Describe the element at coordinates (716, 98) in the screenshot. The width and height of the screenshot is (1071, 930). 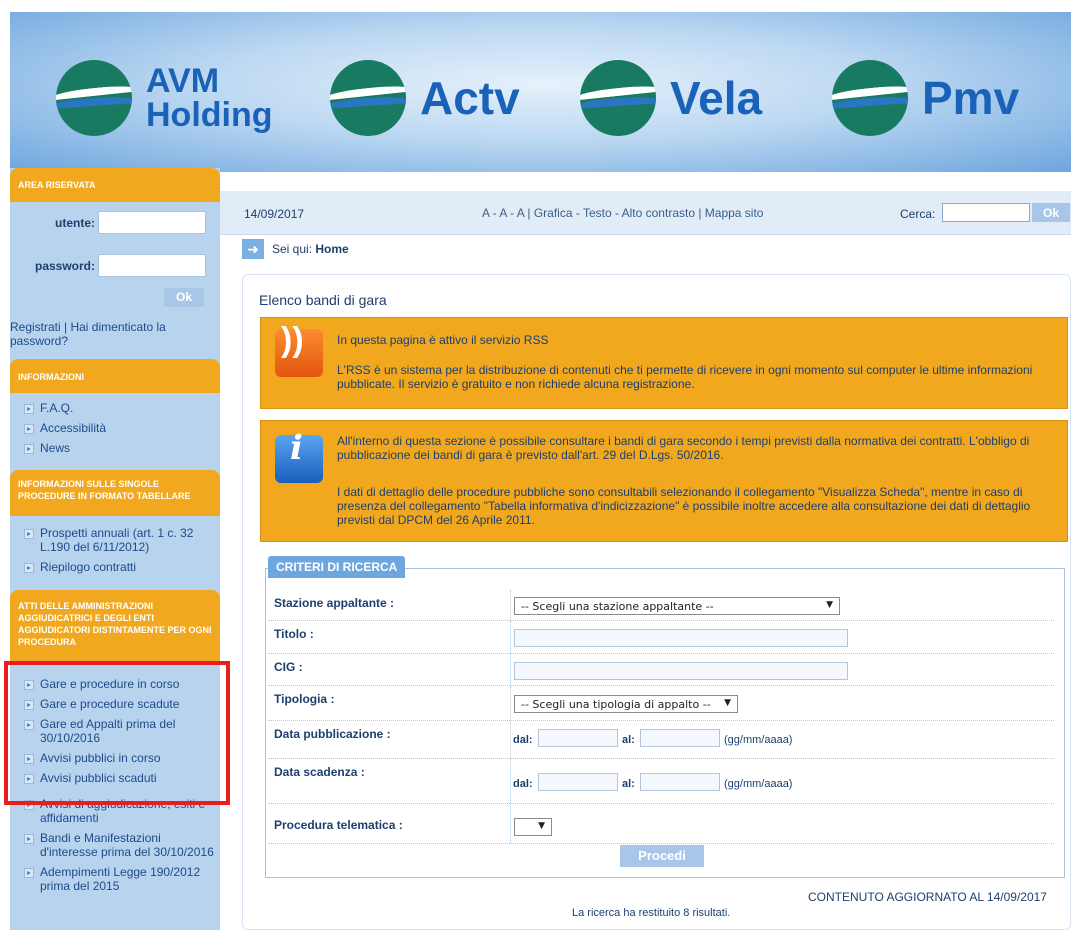
I see `brand-name: Vela` at that location.